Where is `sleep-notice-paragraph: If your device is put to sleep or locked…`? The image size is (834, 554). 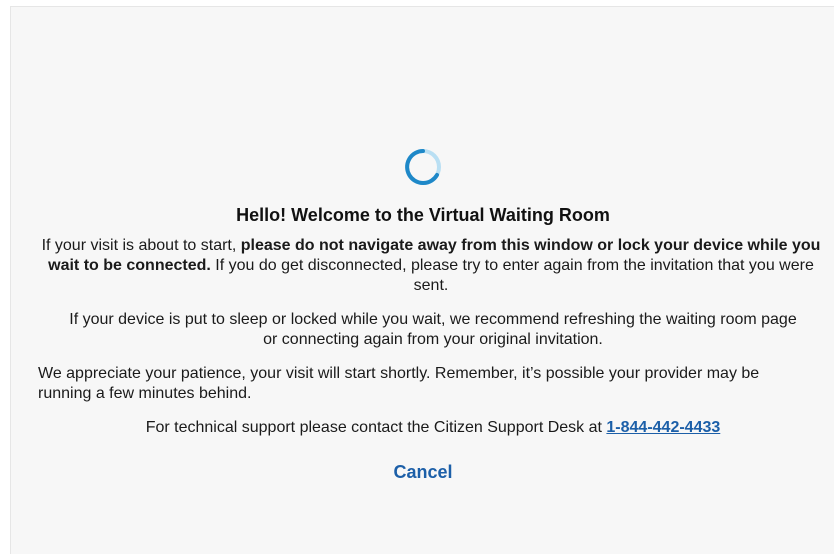 sleep-notice-paragraph: If your device is put to sleep or locked… is located at coordinates (433, 329).